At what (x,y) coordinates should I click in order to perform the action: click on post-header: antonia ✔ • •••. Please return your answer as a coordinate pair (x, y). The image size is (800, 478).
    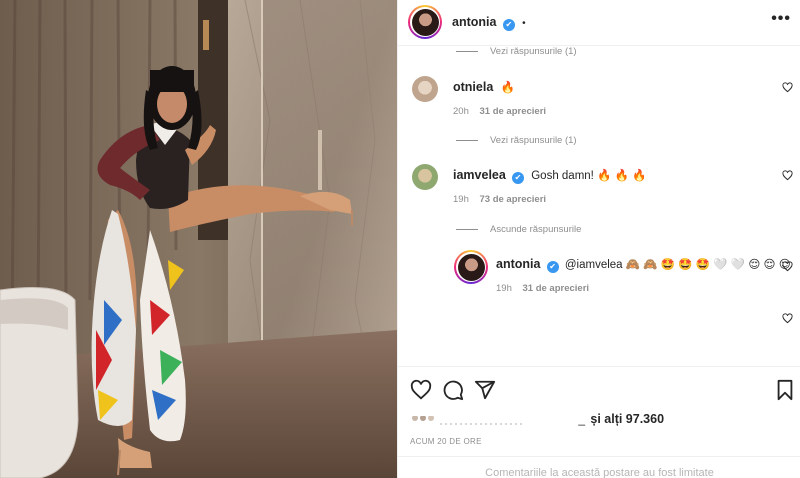
    Looking at the image, I should click on (599, 23).